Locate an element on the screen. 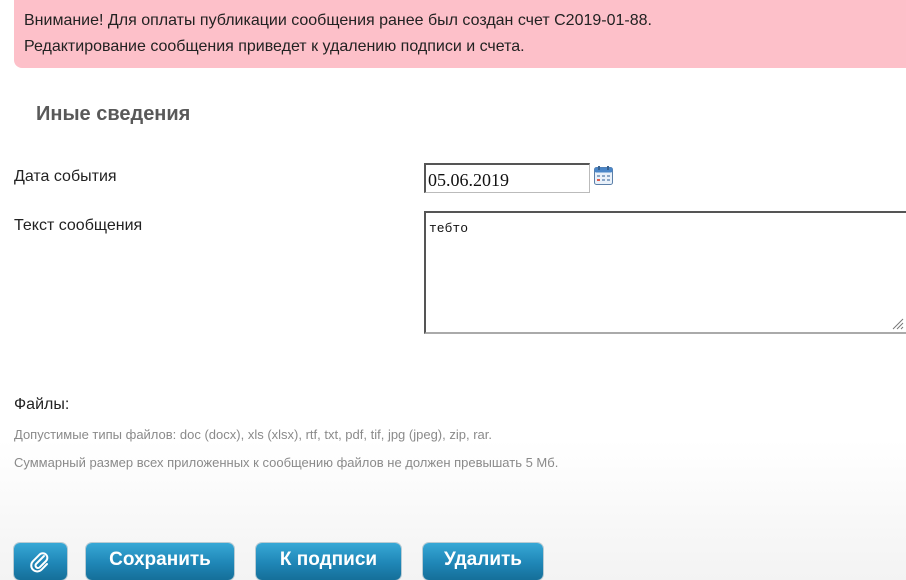 This screenshot has height=580, width=906. files-label: Файлы: is located at coordinates (42, 404).